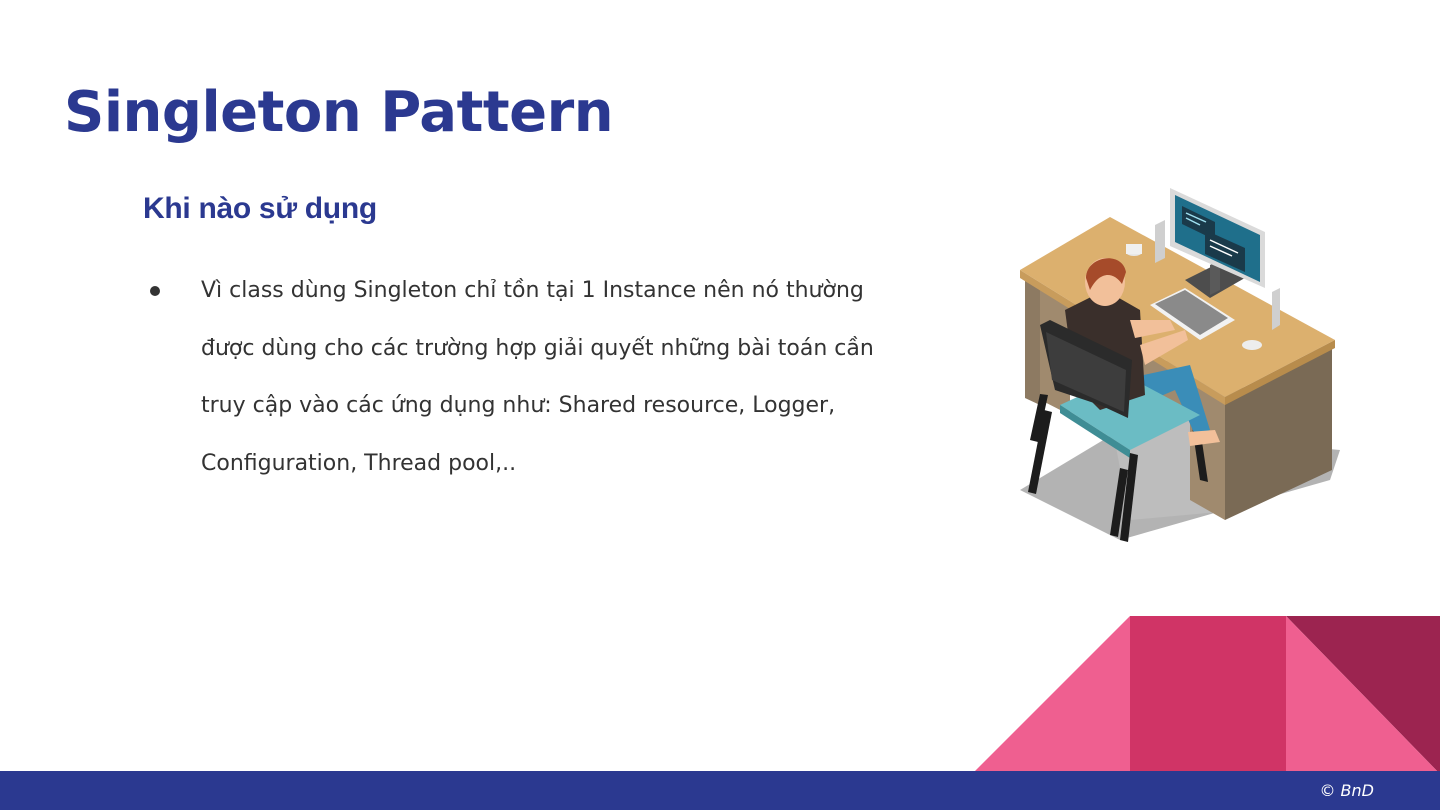 The width and height of the screenshot is (1440, 810). I want to click on bullet-dot-icon, so click(155, 291).